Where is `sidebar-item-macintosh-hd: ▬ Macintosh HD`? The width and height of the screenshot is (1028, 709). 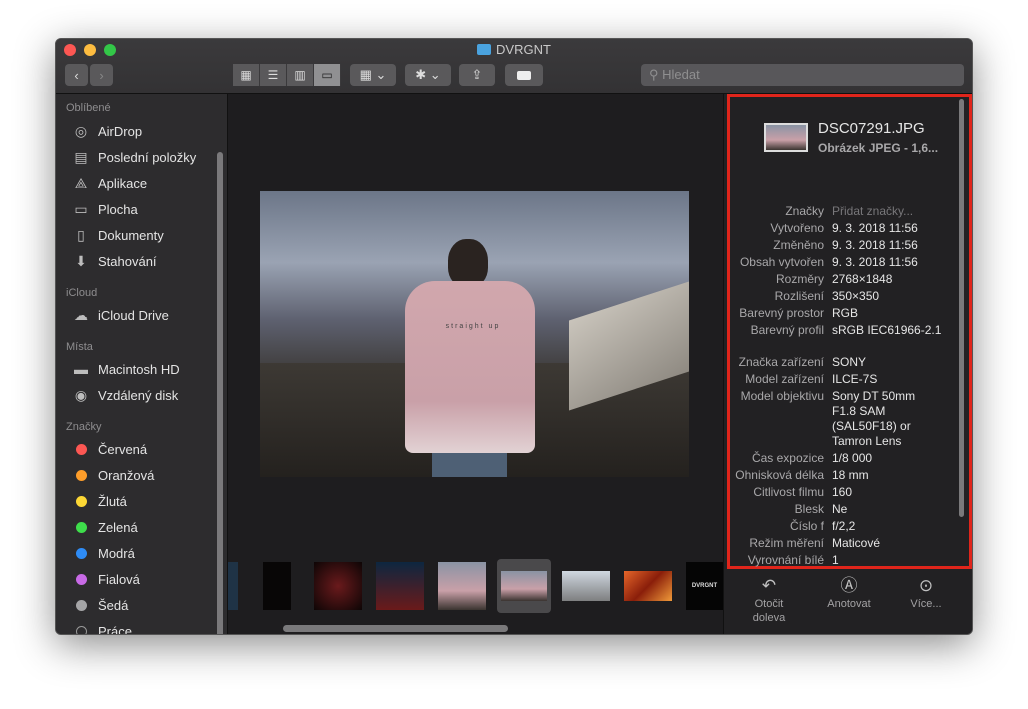 sidebar-item-macintosh-hd: ▬ Macintosh HD is located at coordinates (126, 369).